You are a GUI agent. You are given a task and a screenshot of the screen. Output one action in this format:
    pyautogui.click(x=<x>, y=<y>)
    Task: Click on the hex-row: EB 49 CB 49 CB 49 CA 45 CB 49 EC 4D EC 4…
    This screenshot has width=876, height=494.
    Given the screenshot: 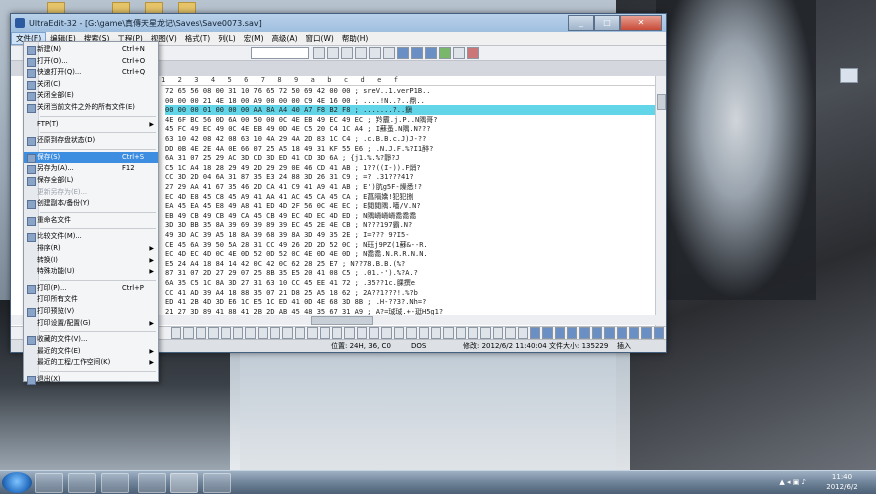 What is the action you would take?
    pyautogui.click(x=410, y=216)
    